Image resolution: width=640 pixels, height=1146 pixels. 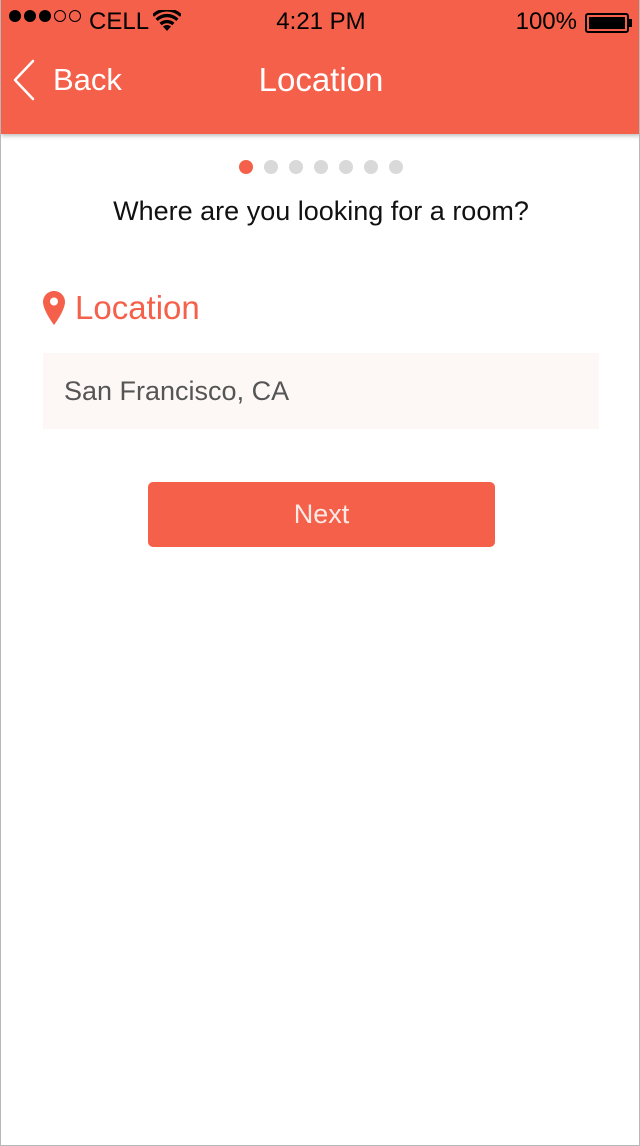 I want to click on page-title: Location, so click(x=321, y=79).